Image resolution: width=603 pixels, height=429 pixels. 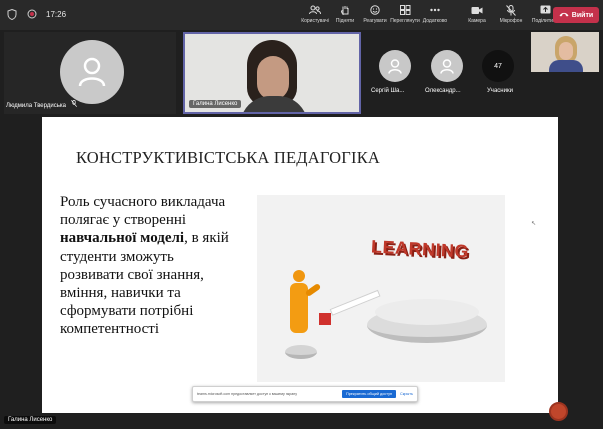 I want to click on people-icon, so click(x=315, y=10).